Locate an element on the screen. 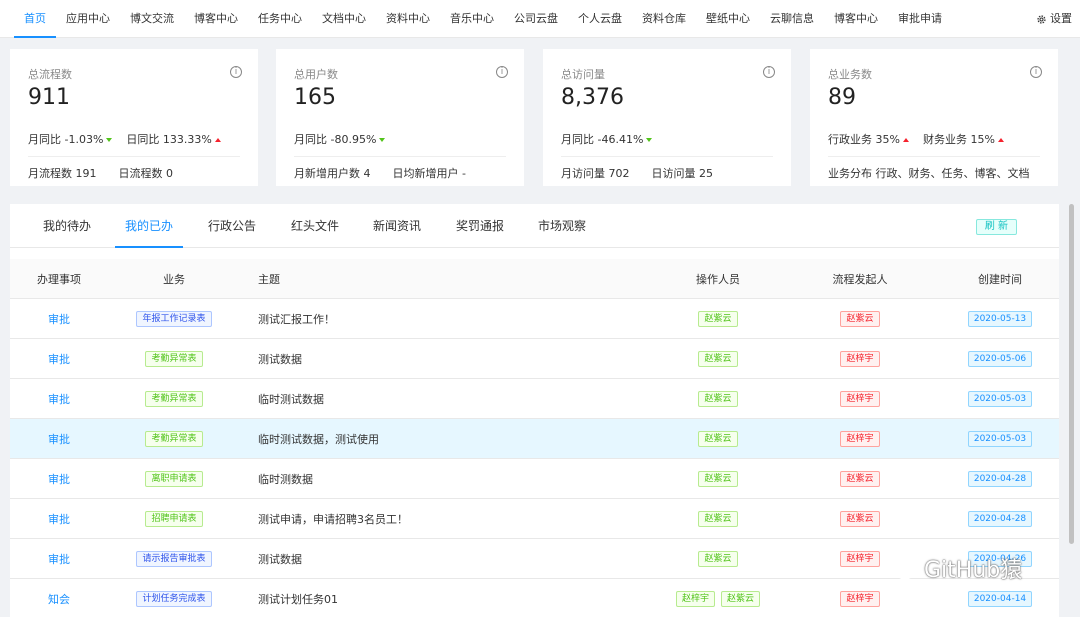  refresh-button: 刷 新 is located at coordinates (996, 227).